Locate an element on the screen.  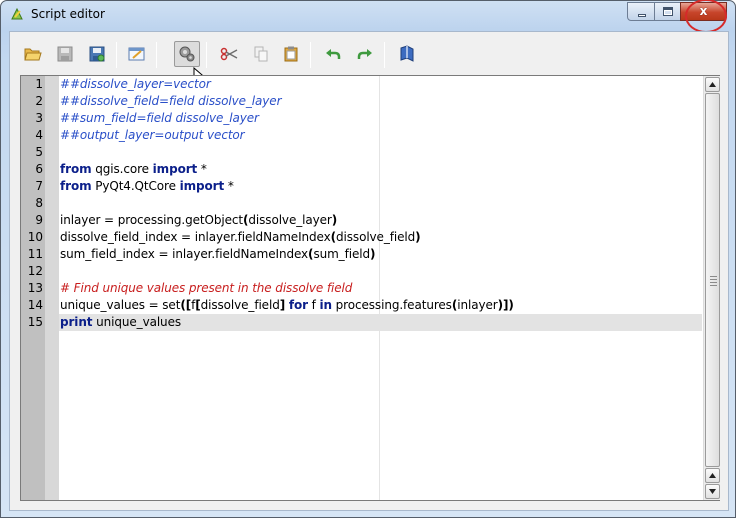
save-as-script-button is located at coordinates (97, 54).